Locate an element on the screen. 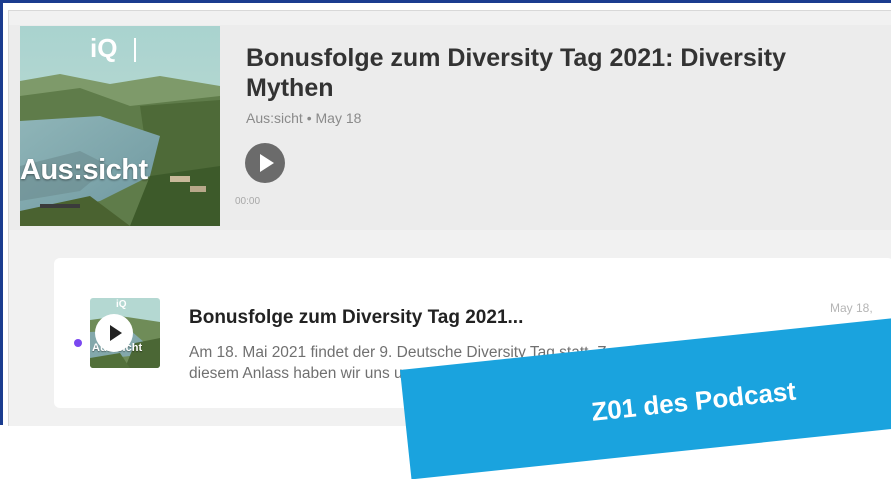 The height and width of the screenshot is (479, 891). cover-landscape is located at coordinates (120, 126).